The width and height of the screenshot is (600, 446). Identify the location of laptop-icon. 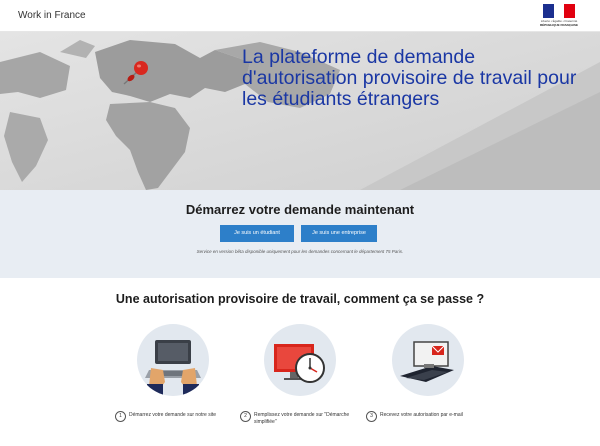
(173, 368).